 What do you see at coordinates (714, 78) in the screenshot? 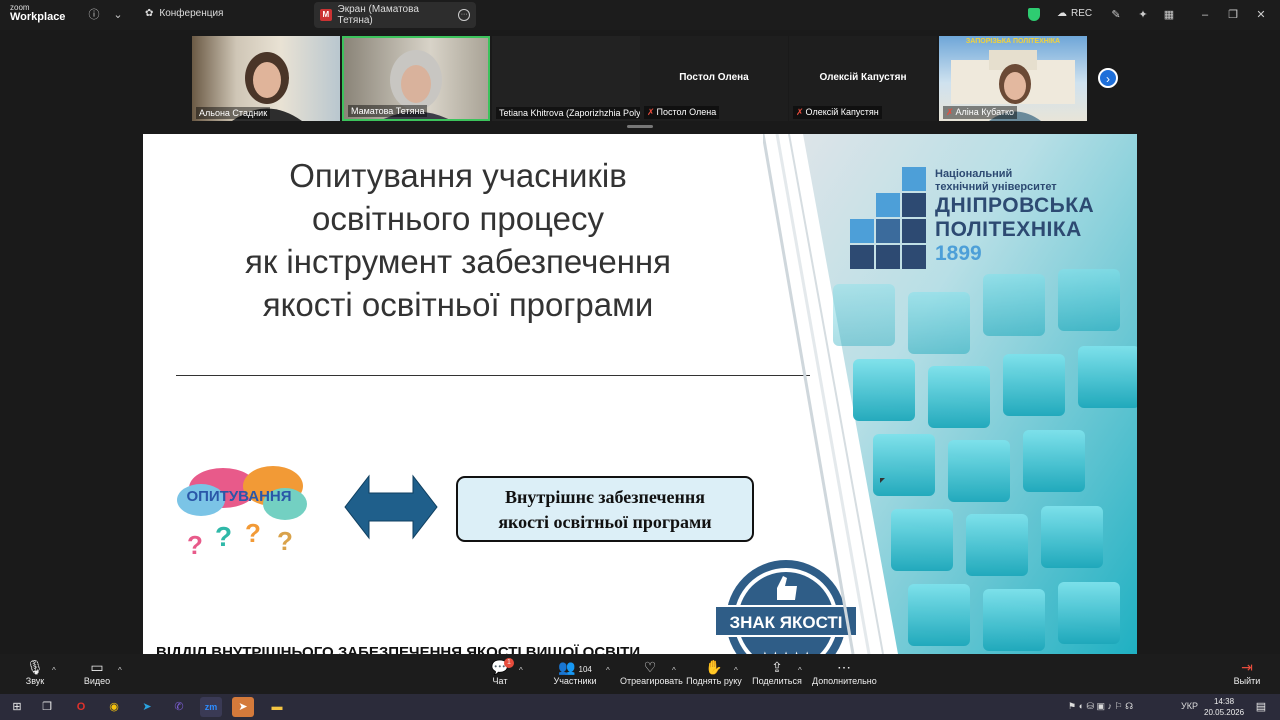
I see `participant-tile: Постол Олена ✗ Постол Олена` at bounding box center [714, 78].